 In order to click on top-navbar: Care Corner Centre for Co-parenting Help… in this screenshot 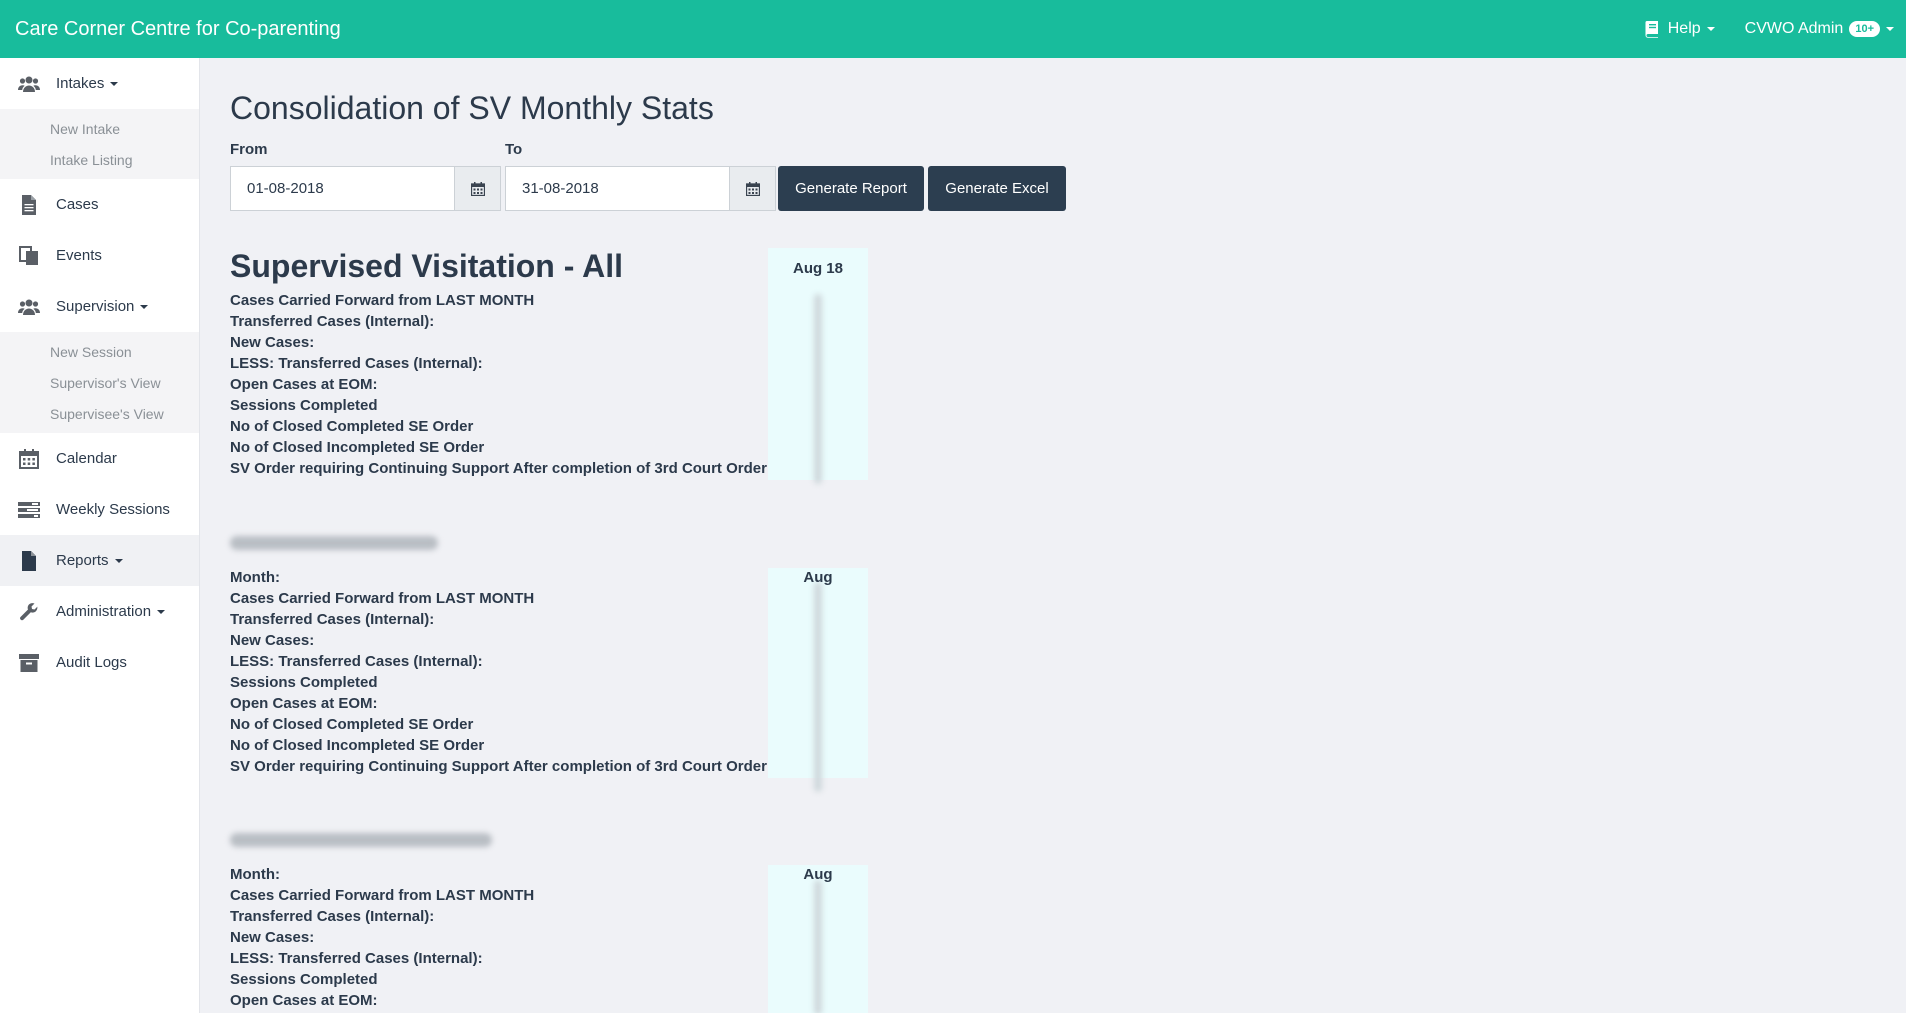, I will do `click(953, 29)`.